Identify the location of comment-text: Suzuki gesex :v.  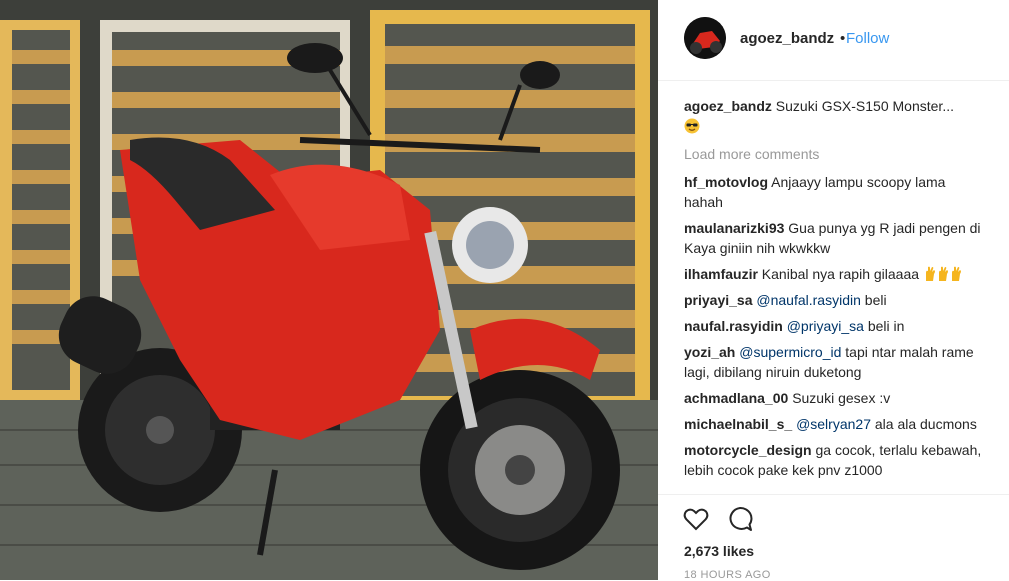
(841, 398).